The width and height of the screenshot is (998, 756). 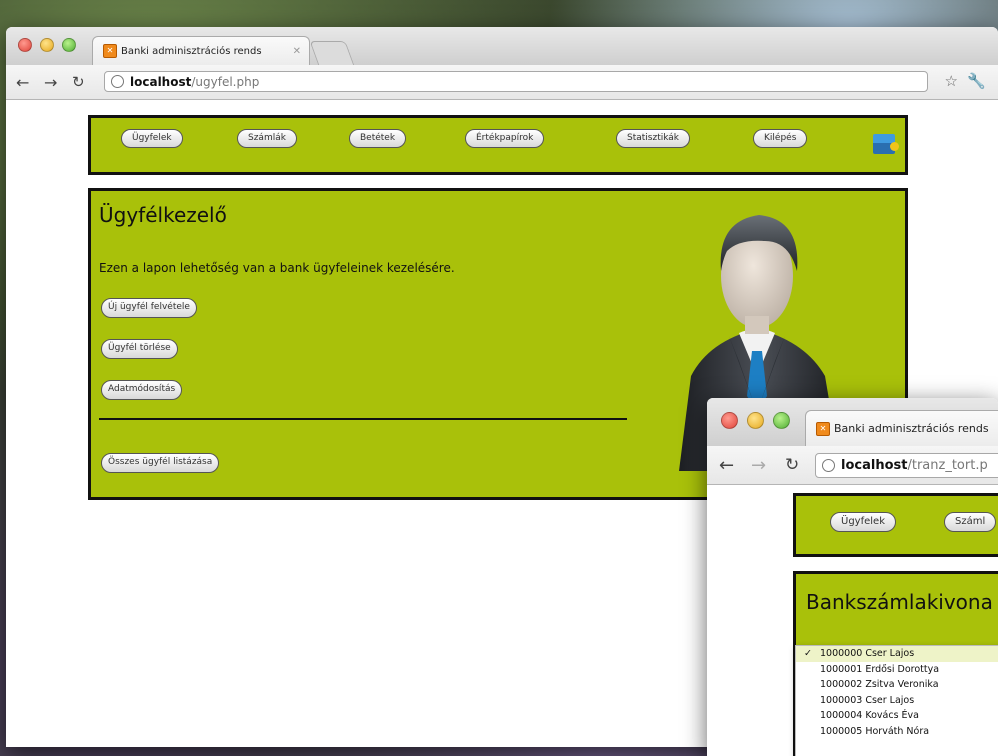 What do you see at coordinates (976, 81) in the screenshot?
I see `wrench-icon: 🔧` at bounding box center [976, 81].